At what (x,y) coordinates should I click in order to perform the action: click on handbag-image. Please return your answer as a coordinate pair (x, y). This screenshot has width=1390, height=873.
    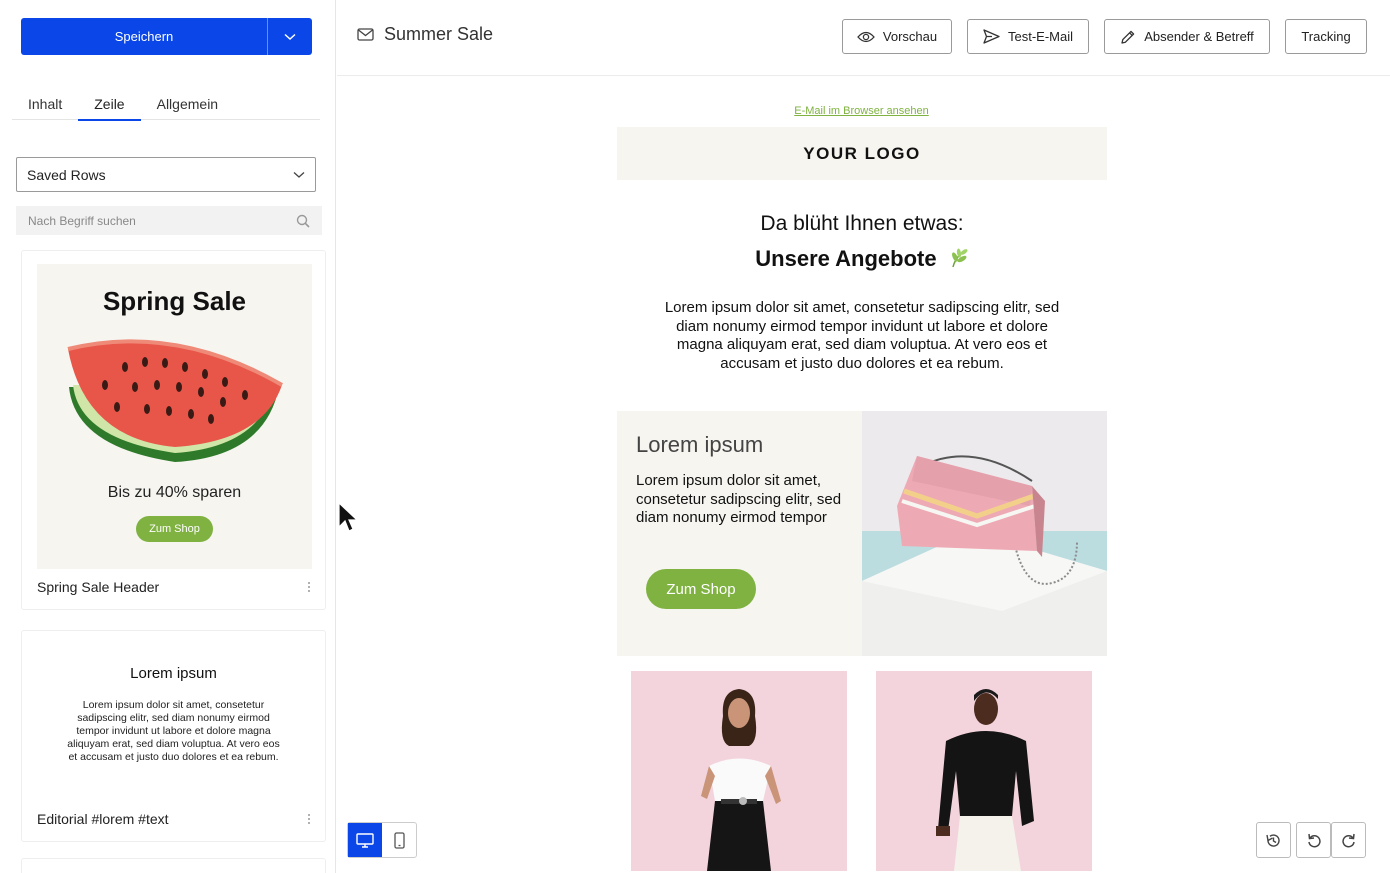
    Looking at the image, I should click on (984, 533).